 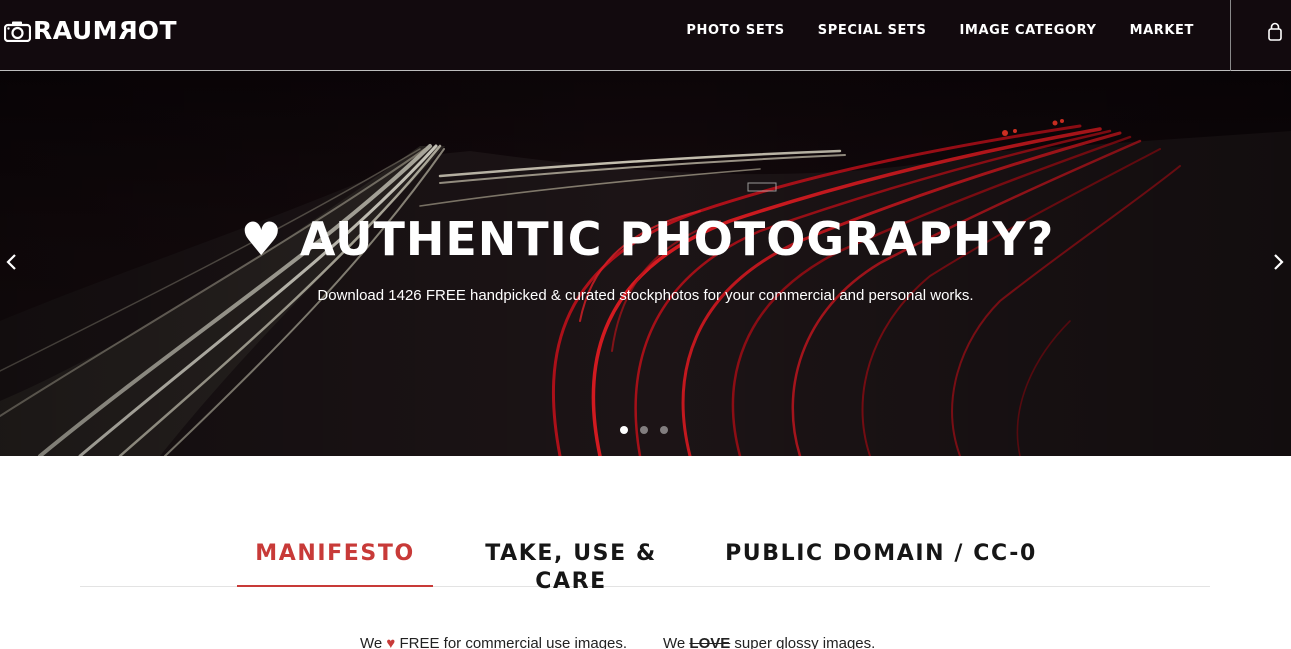 I want to click on manifesto-line-2: We LOVE super glossy images., so click(x=769, y=641).